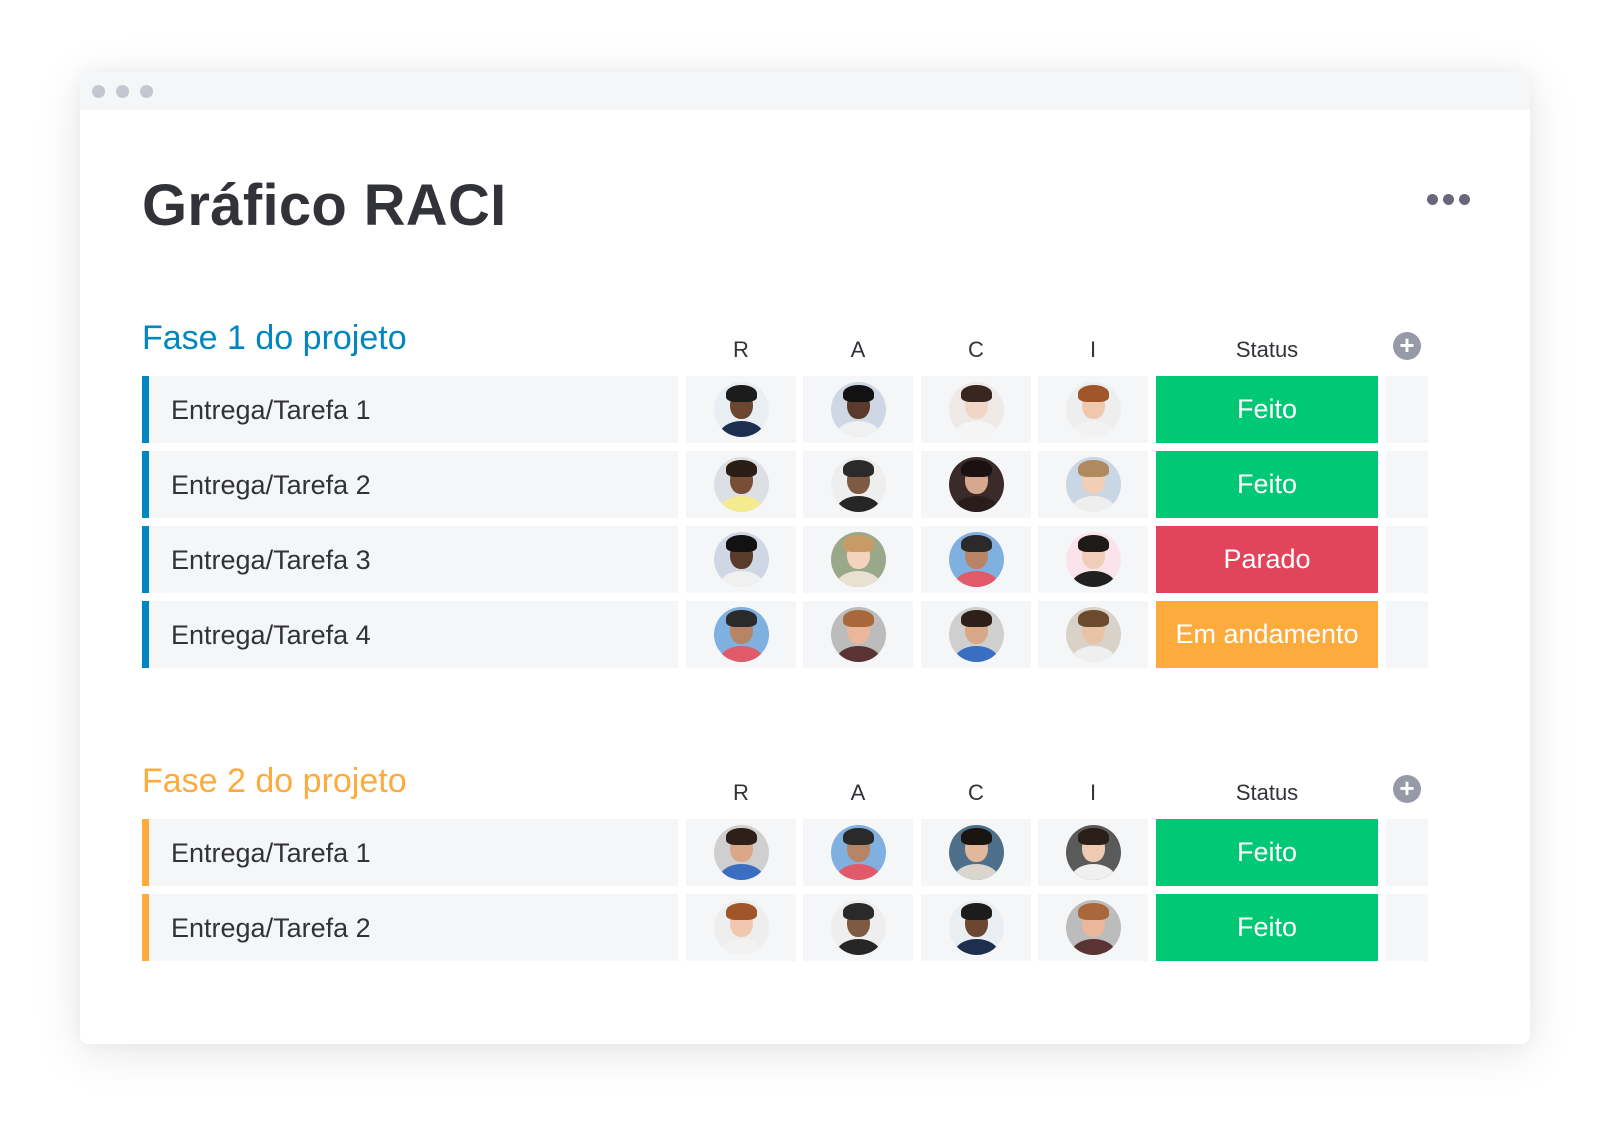 Image resolution: width=1600 pixels, height=1128 pixels. What do you see at coordinates (1448, 199) in the screenshot?
I see `more-options-icon` at bounding box center [1448, 199].